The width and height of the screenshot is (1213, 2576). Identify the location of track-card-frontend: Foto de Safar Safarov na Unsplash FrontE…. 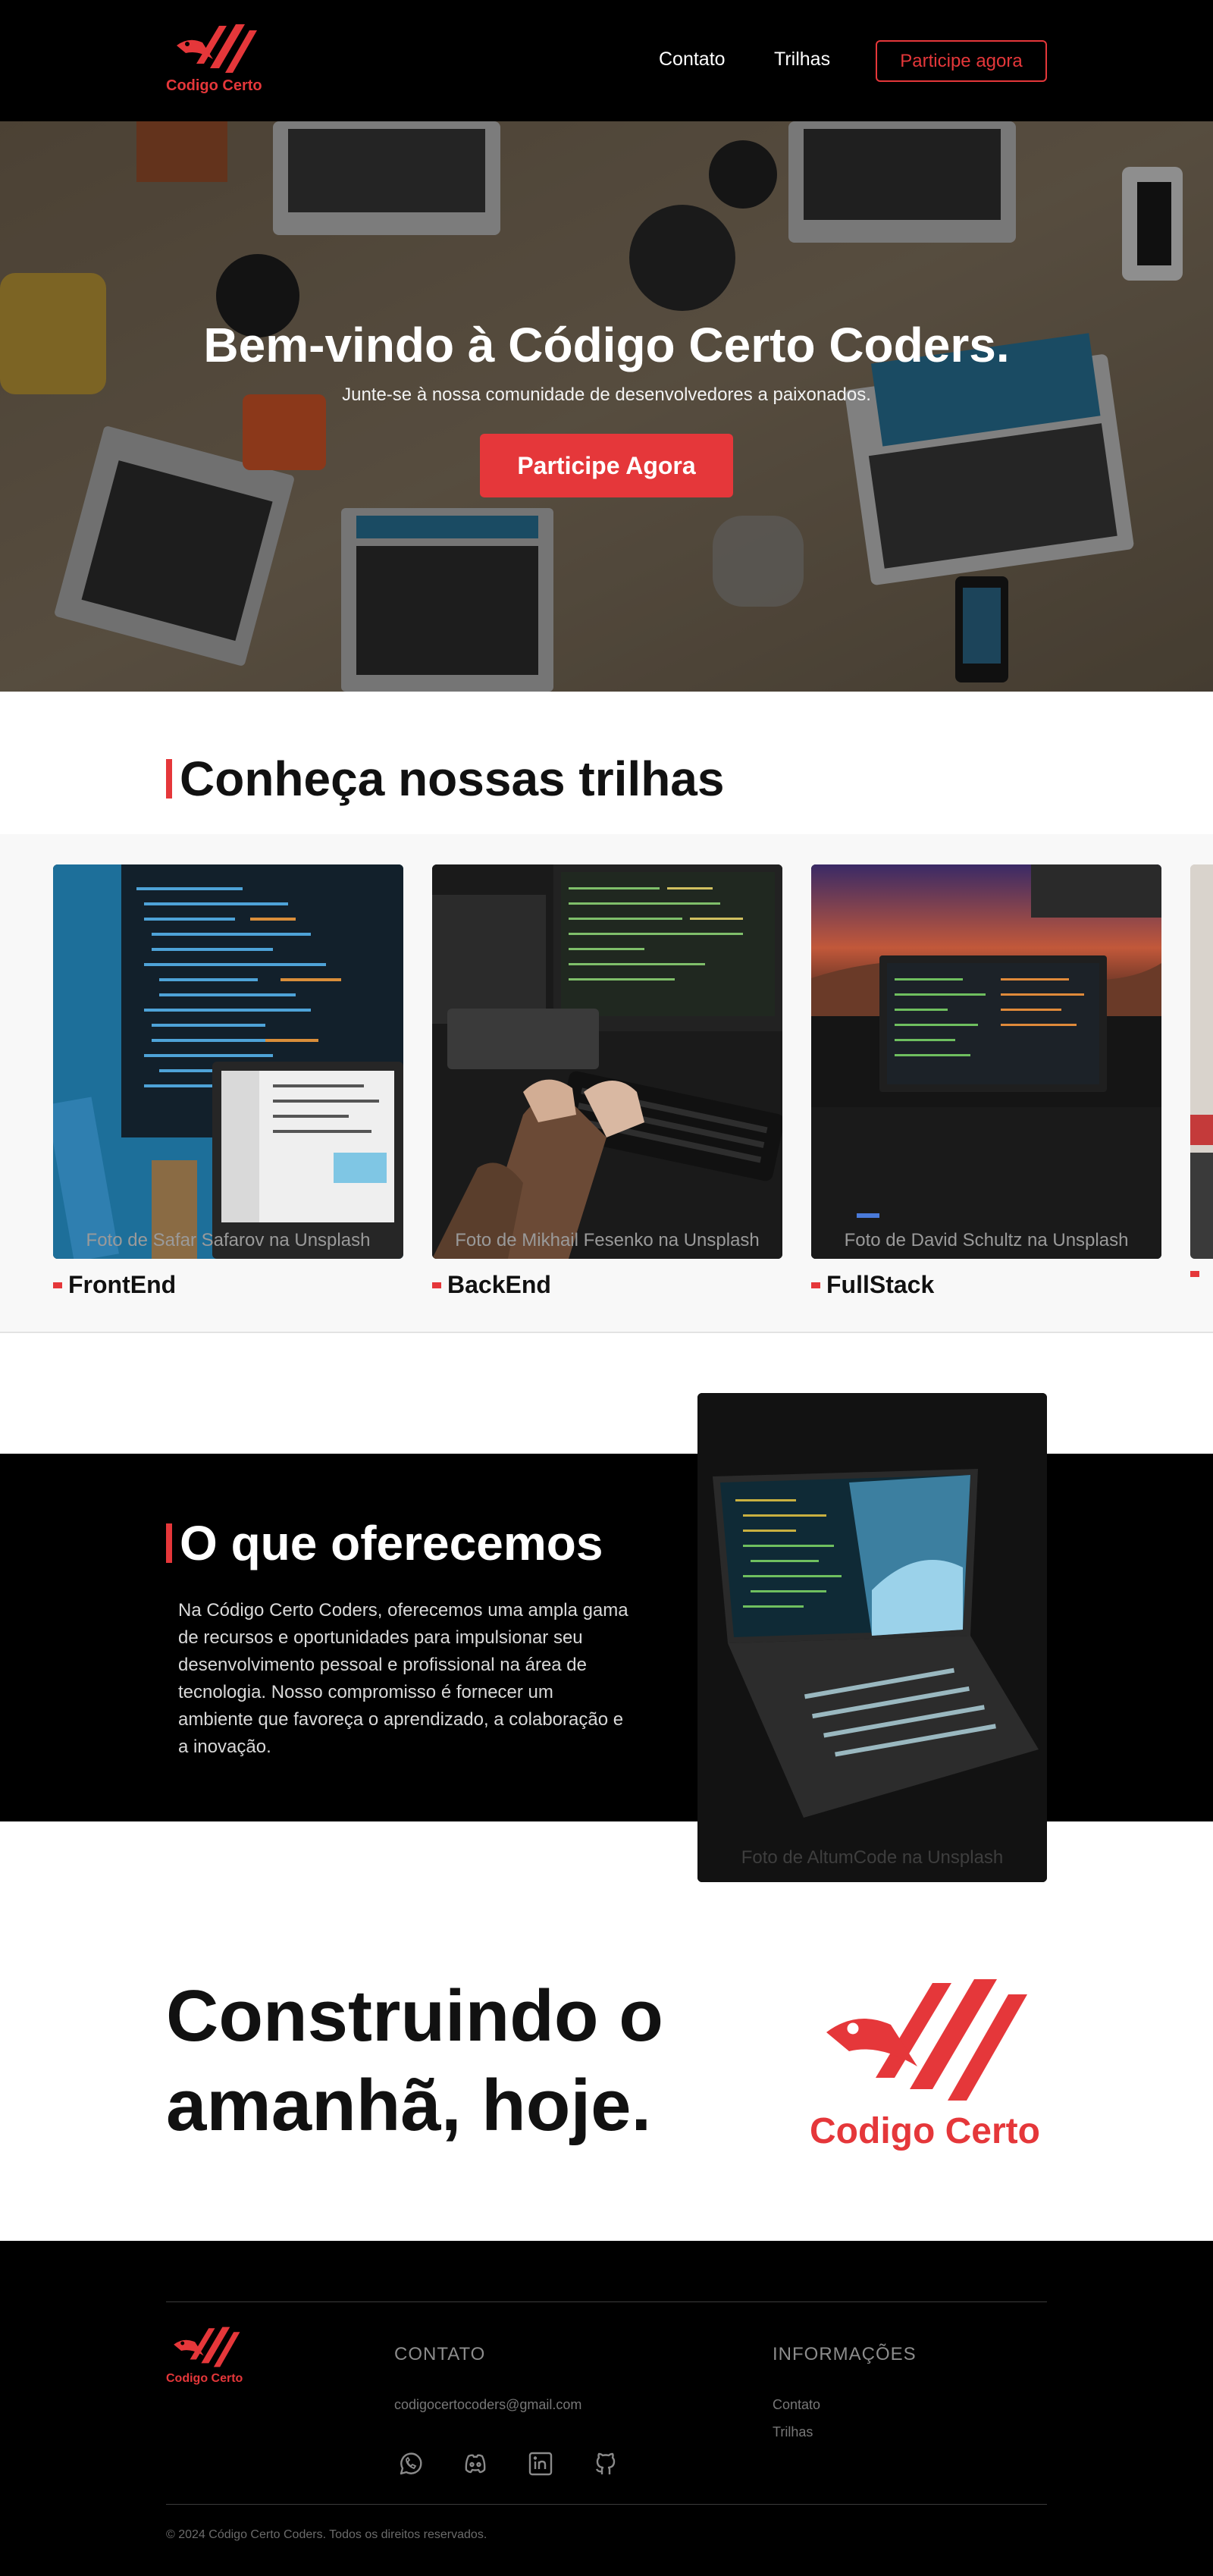
(228, 1081).